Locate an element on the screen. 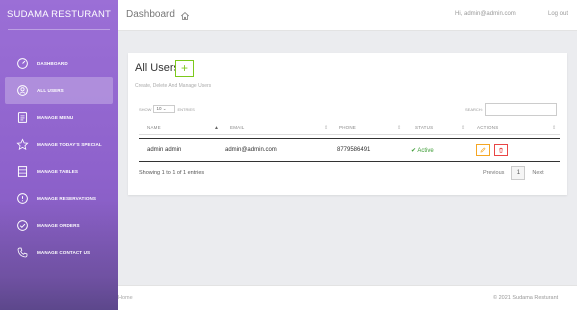 This screenshot has width=577, height=310. sidebar-item-label: ALL USERS is located at coordinates (50, 90).